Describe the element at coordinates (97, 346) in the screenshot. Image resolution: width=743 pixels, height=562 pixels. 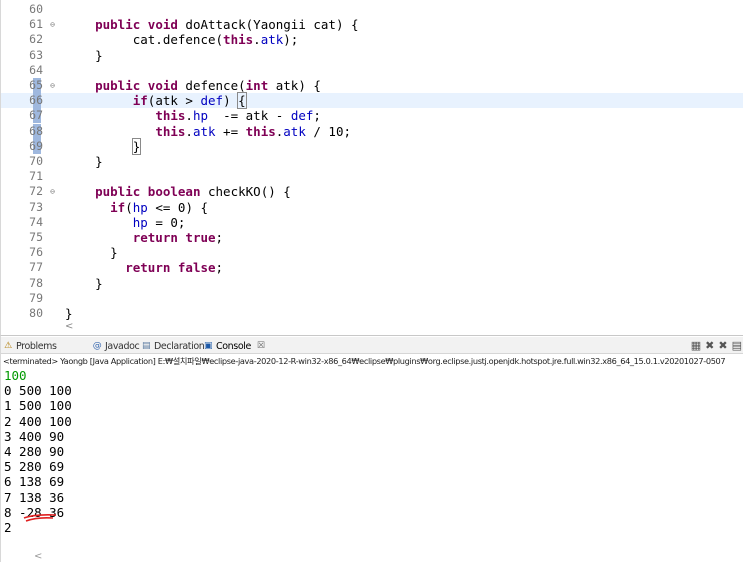
I see `javadoc-icon: @` at that location.